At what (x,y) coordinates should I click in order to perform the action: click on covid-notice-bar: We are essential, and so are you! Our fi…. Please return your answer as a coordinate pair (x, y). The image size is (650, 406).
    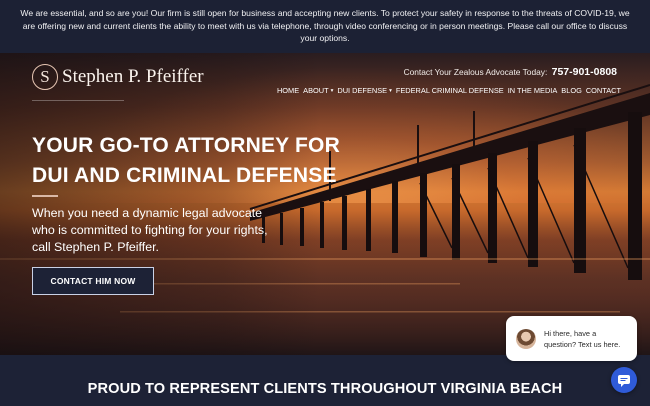
    Looking at the image, I should click on (325, 26).